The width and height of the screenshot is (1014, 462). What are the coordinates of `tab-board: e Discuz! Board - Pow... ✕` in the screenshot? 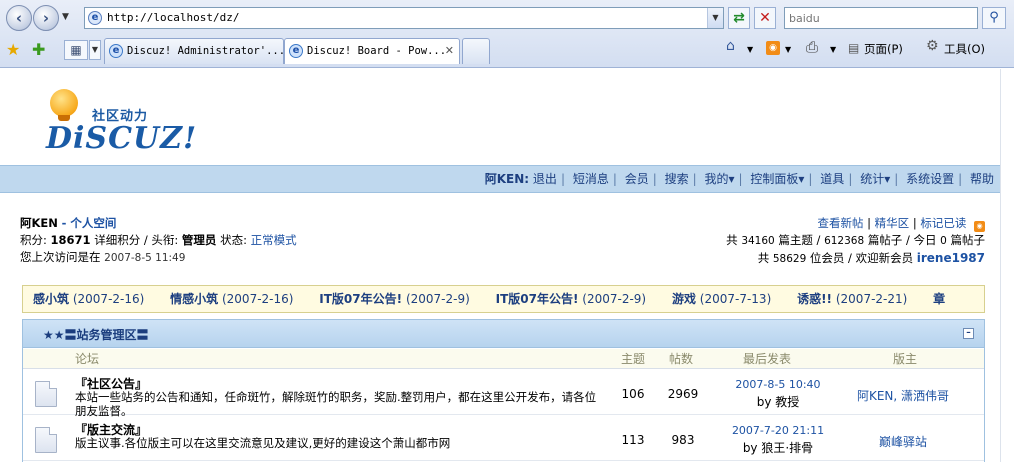 It's located at (372, 51).